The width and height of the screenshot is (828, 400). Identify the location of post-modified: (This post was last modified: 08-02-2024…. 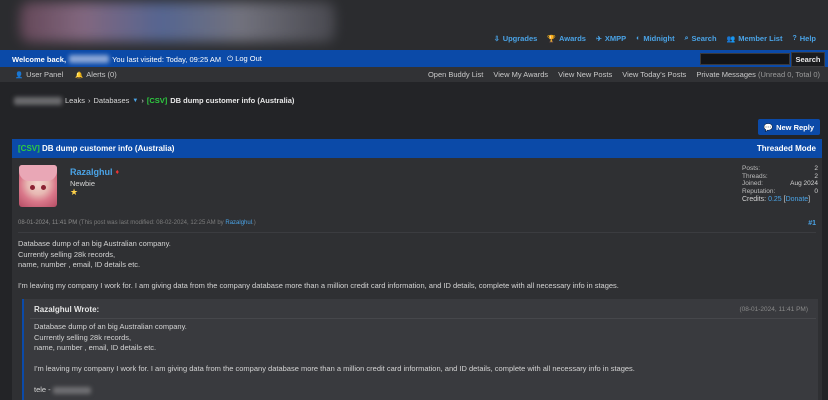
(167, 223).